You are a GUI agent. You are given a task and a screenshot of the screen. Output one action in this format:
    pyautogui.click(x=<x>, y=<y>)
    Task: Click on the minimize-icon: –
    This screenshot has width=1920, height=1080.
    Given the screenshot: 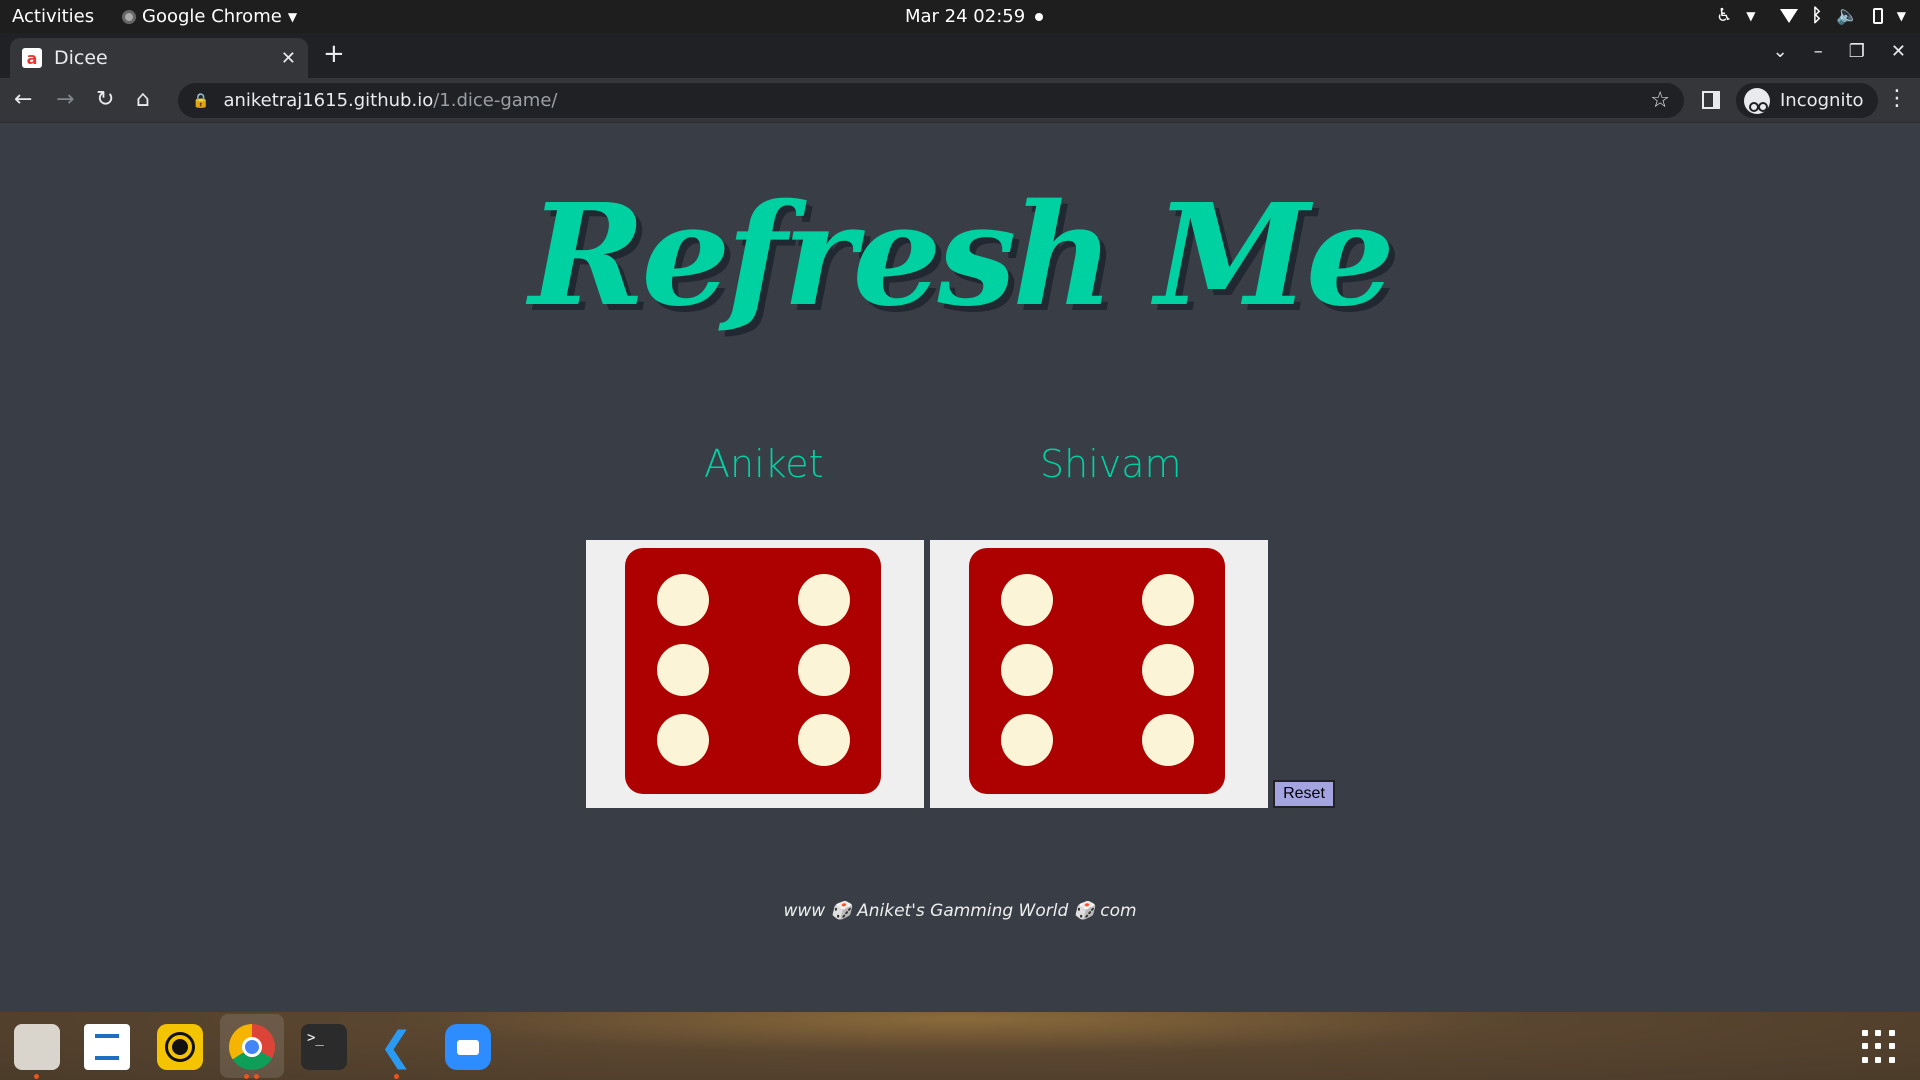 What is the action you would take?
    pyautogui.click(x=1818, y=51)
    